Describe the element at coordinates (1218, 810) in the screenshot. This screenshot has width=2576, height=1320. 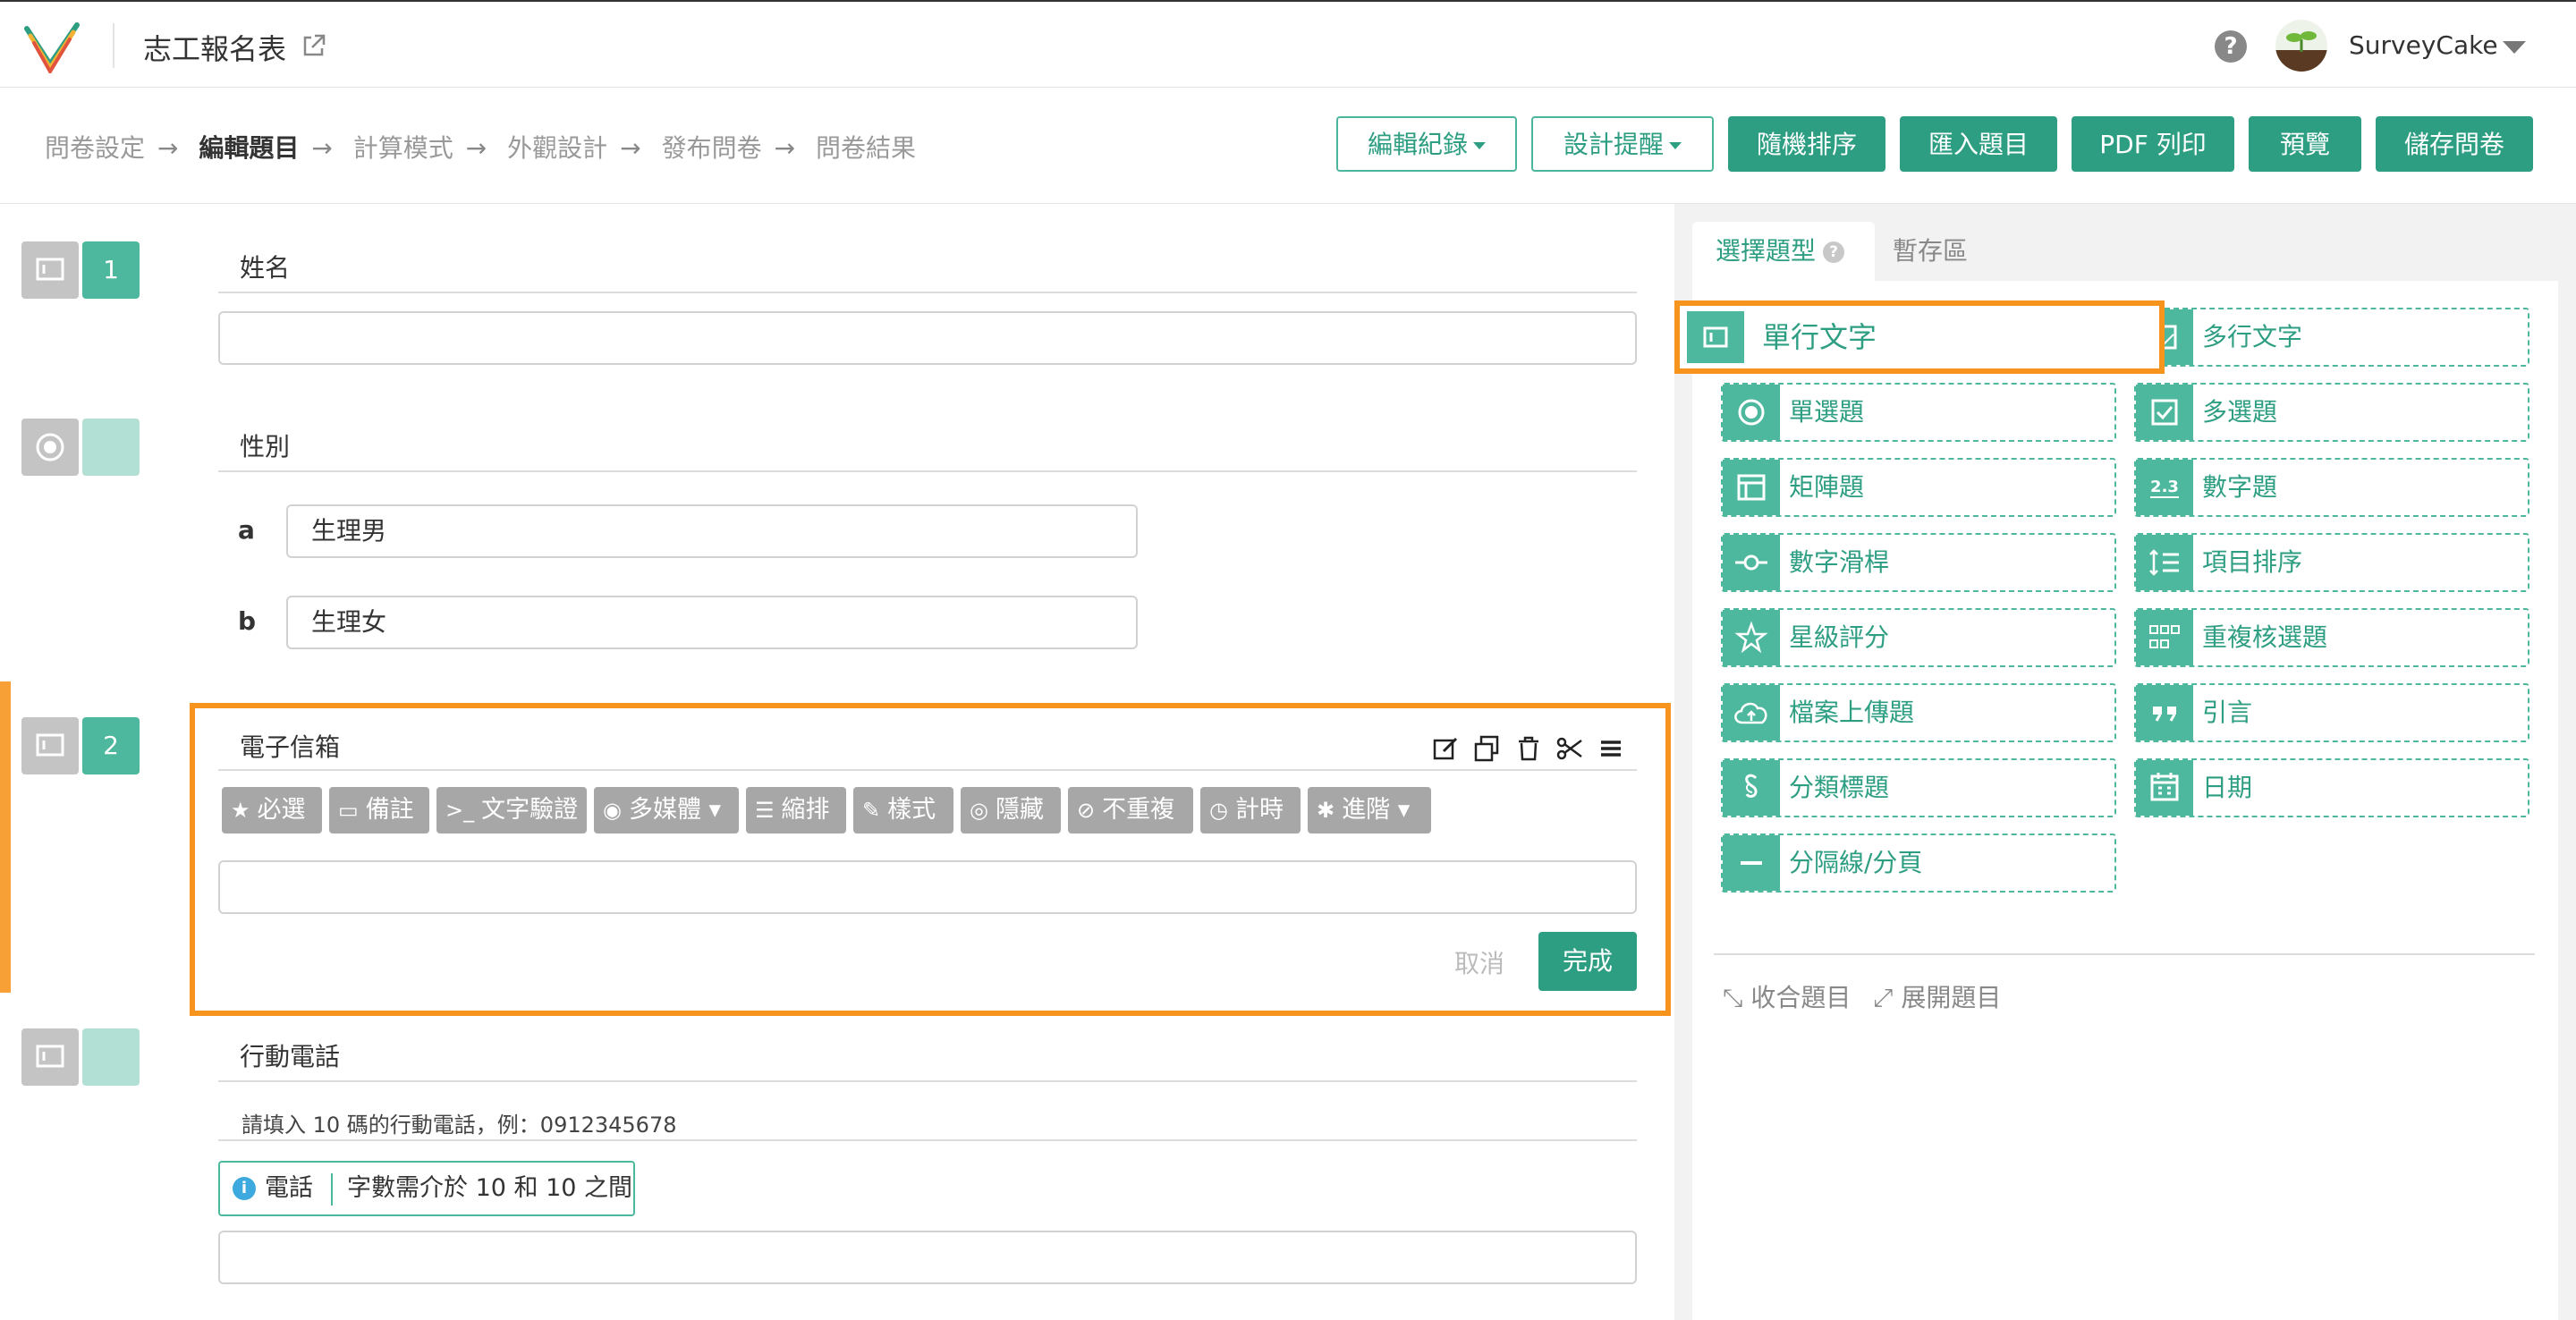
I see `clock-icon: ◷` at that location.